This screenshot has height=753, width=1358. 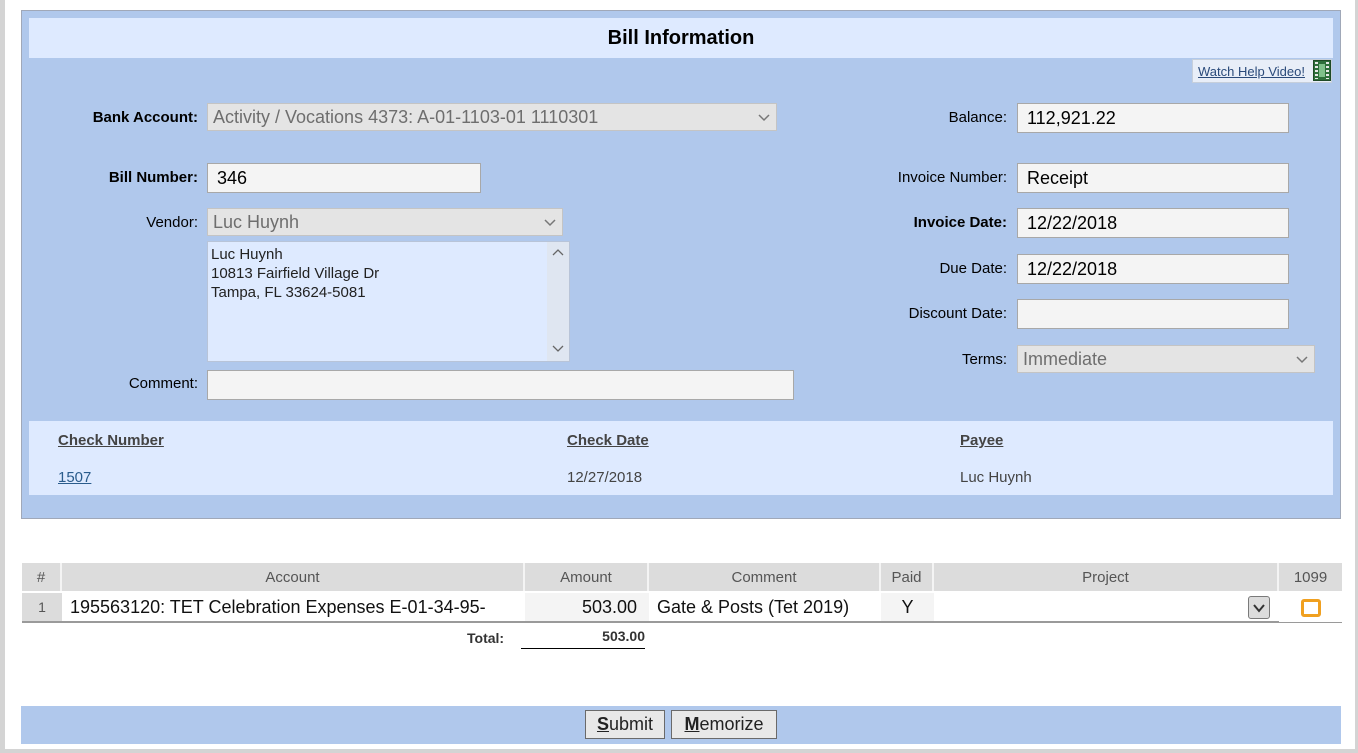 I want to click on check-date-header: Check Date, so click(x=608, y=440).